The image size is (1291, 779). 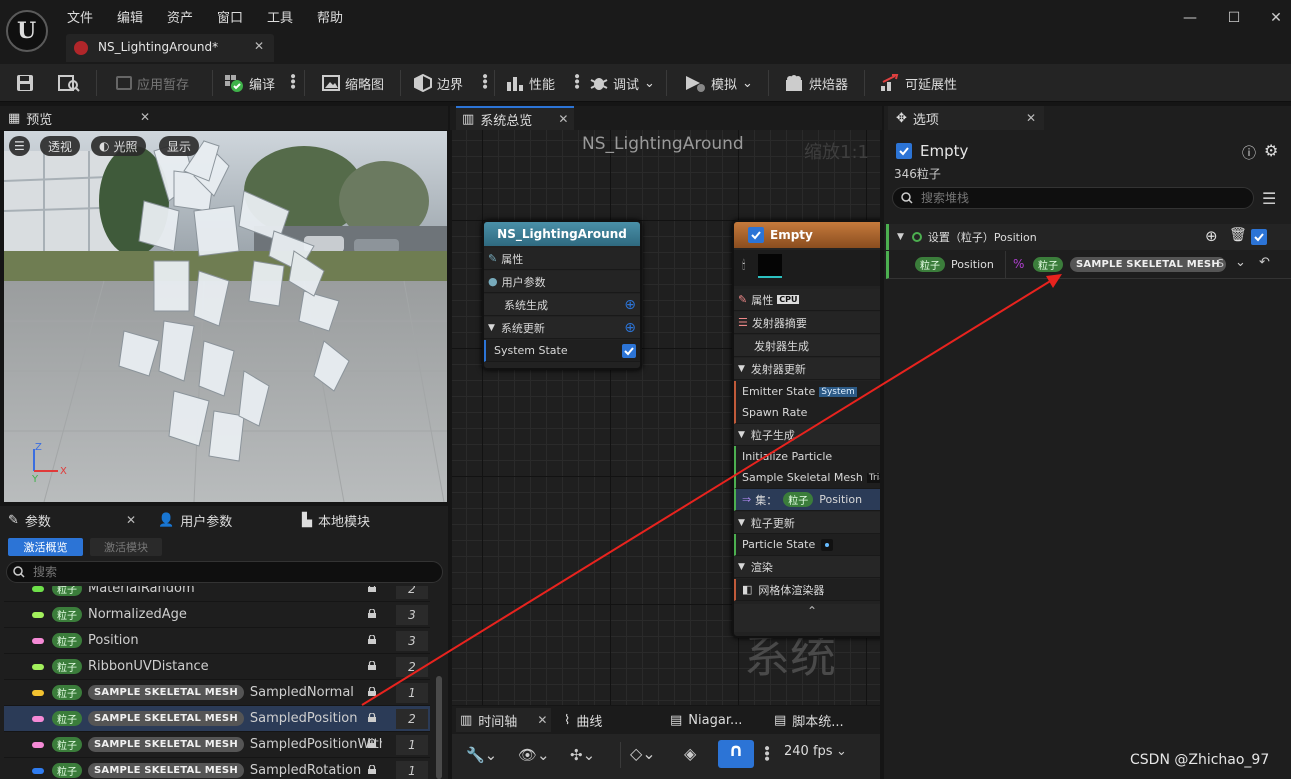 I want to click on compile-button: 编译, so click(x=249, y=83).